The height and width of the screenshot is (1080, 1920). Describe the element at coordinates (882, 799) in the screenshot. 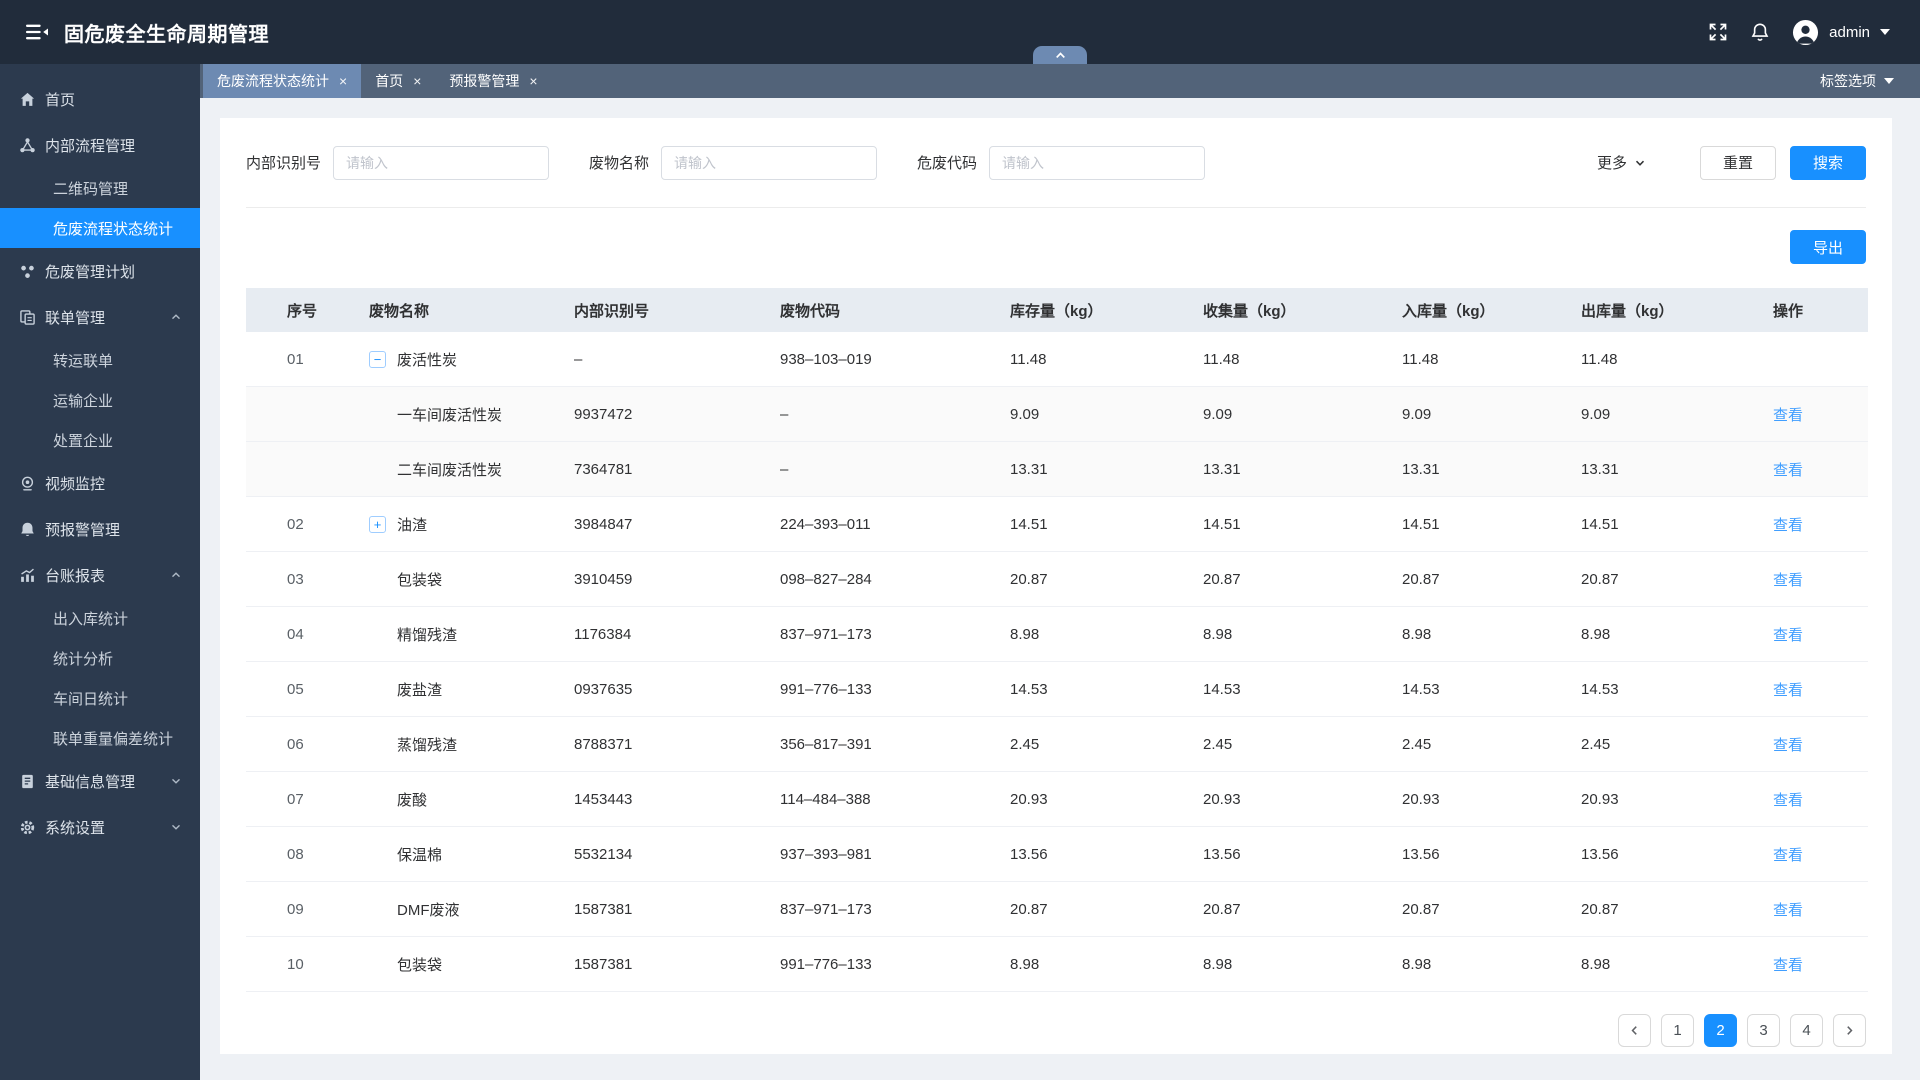

I see `waste-code: 114–484–388` at that location.